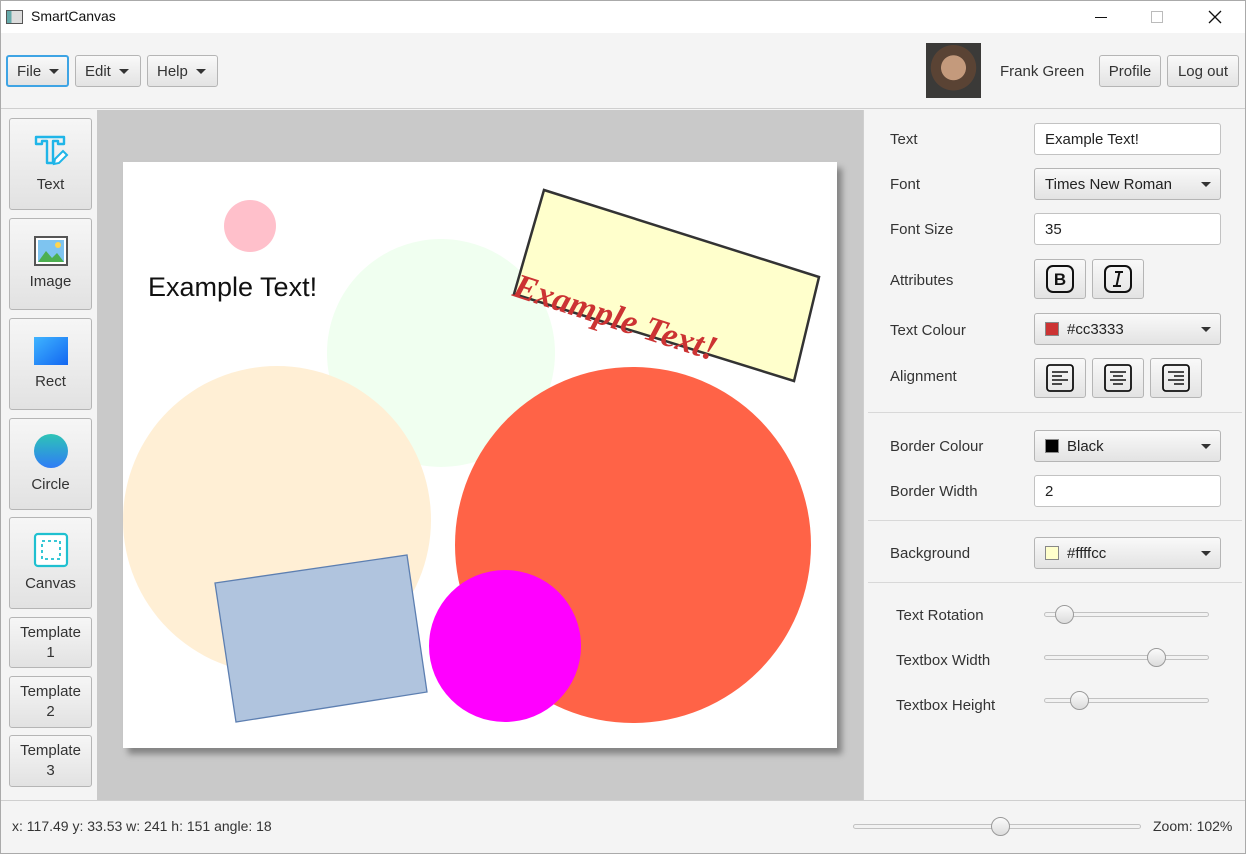 This screenshot has width=1246, height=854. I want to click on alignment-label: Alignment, so click(923, 376).